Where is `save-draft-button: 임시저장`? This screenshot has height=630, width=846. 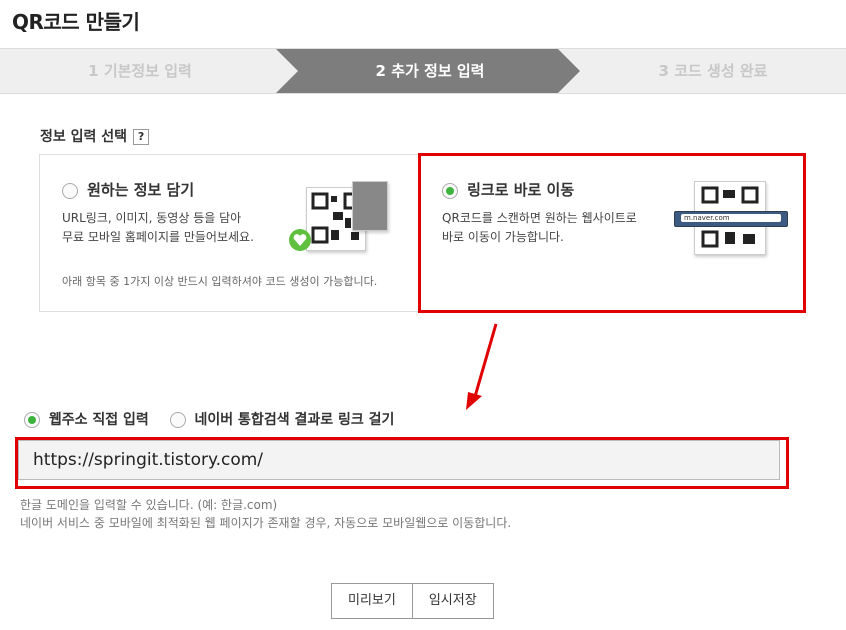 save-draft-button: 임시저장 is located at coordinates (452, 601).